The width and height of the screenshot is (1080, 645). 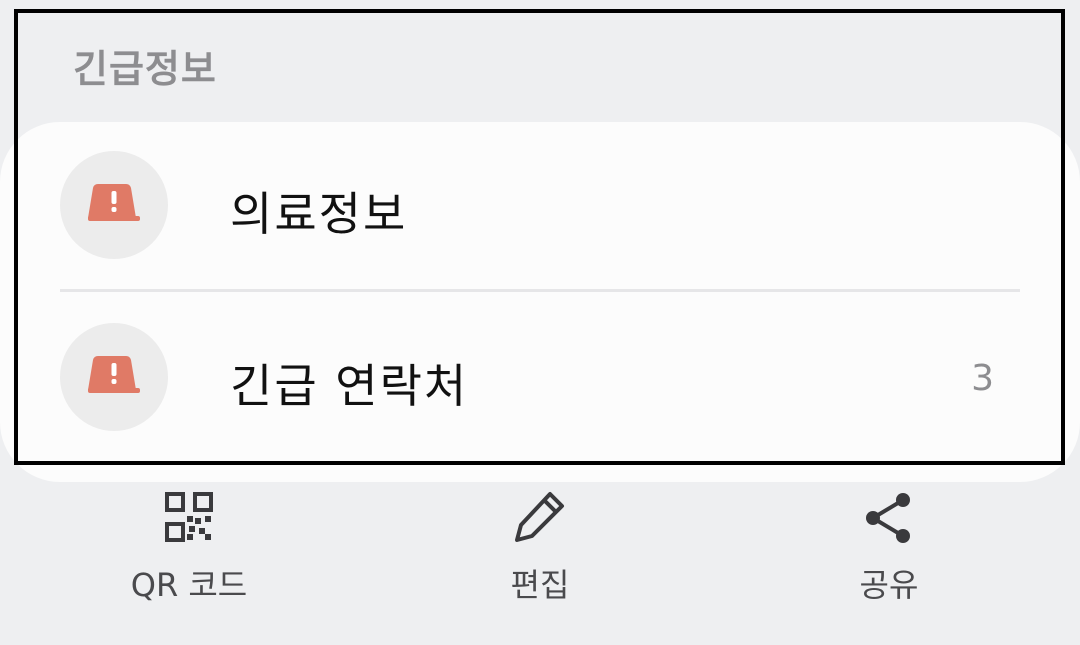 I want to click on qr-code-icon, so click(x=189, y=517).